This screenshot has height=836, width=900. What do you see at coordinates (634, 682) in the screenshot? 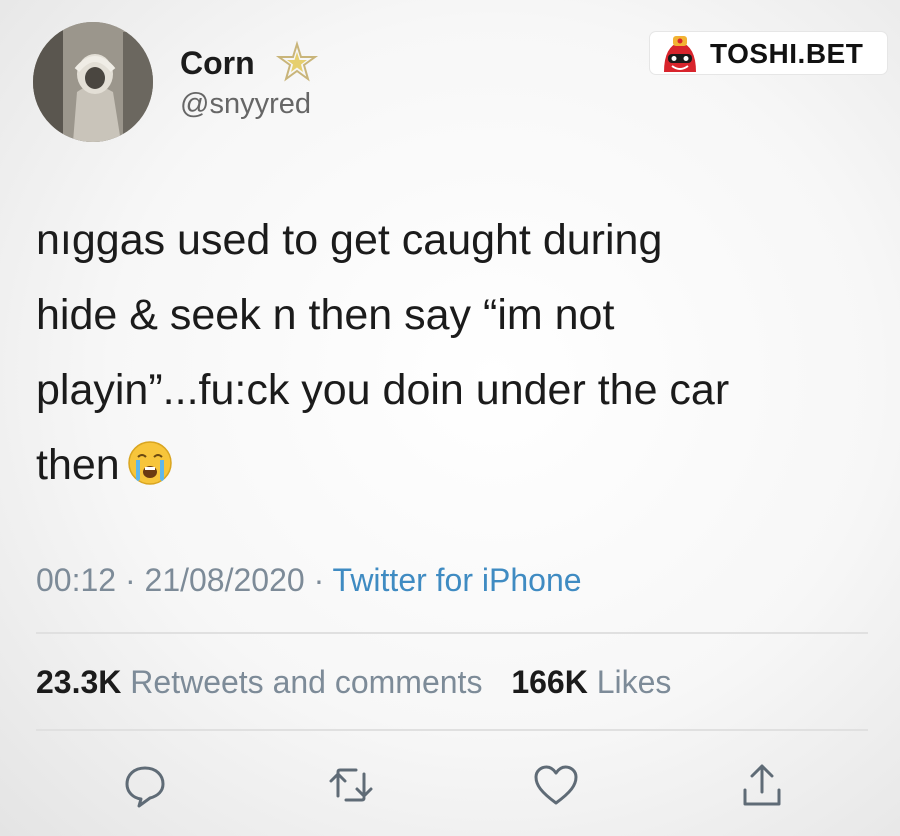
I see `likes-label: Likes` at bounding box center [634, 682].